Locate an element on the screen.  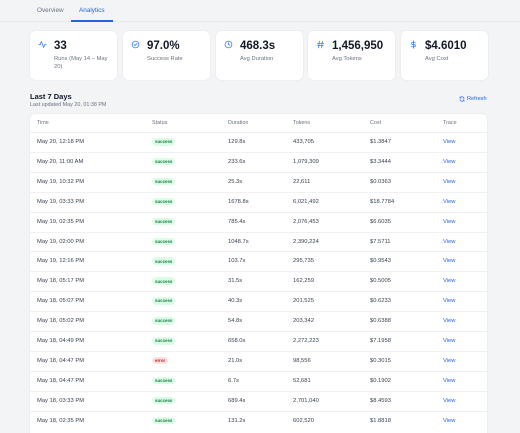
row-cost: $6.6035 is located at coordinates (380, 221).